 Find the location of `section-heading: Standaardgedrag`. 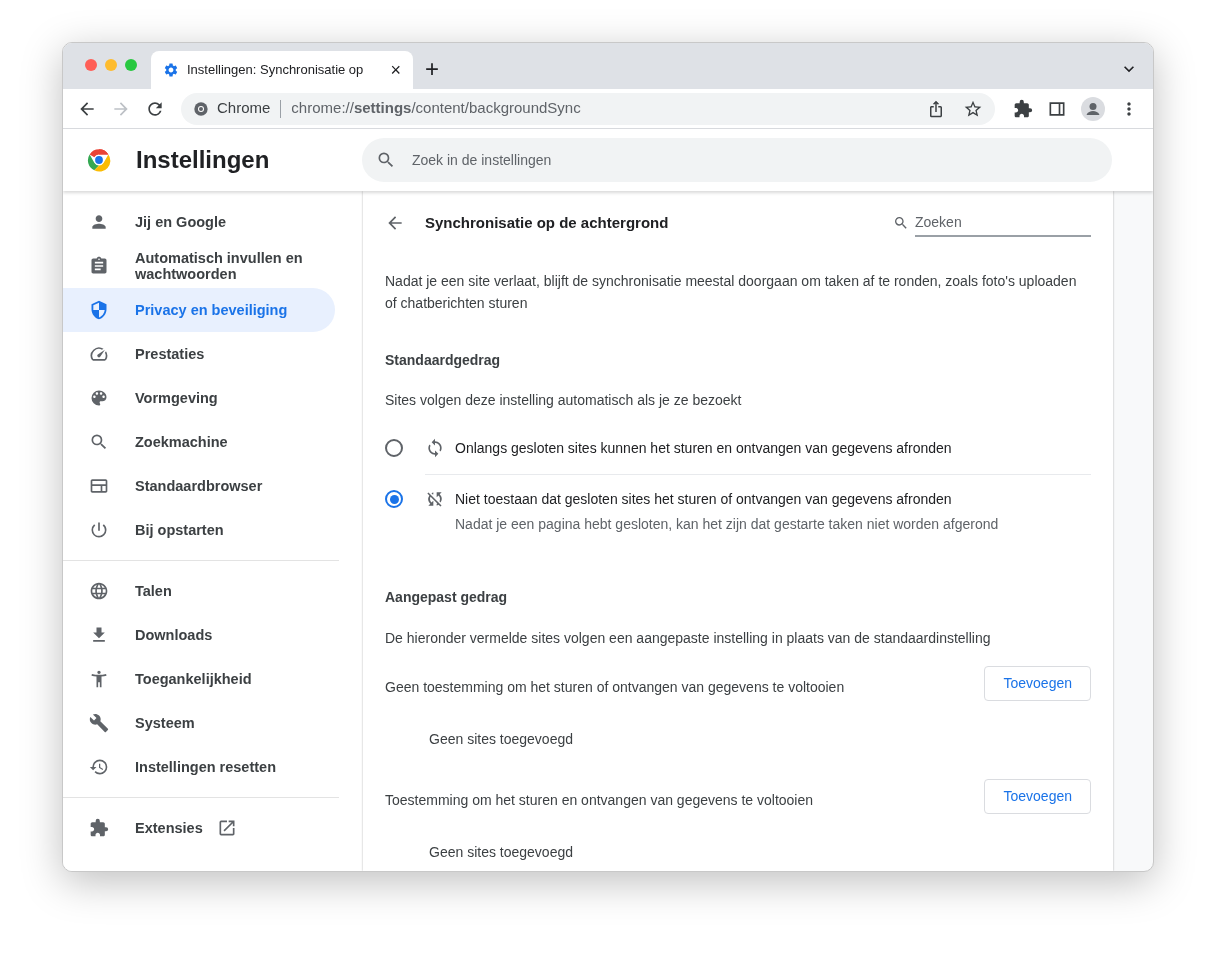

section-heading: Standaardgedrag is located at coordinates (443, 360).